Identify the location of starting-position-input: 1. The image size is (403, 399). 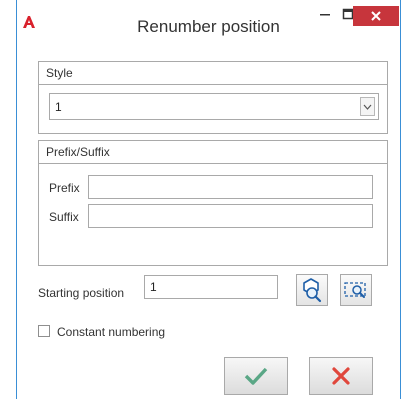
(211, 287).